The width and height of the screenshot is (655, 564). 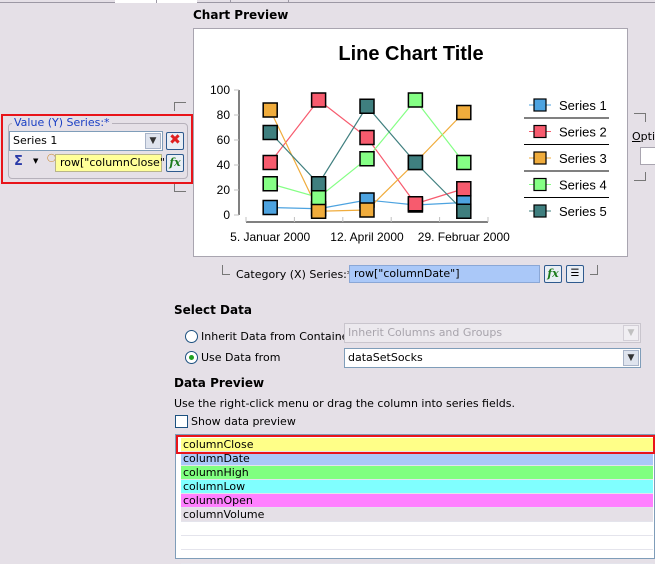 What do you see at coordinates (277, 336) in the screenshot?
I see `inherit-data-label: Inherit Data from Container` at bounding box center [277, 336].